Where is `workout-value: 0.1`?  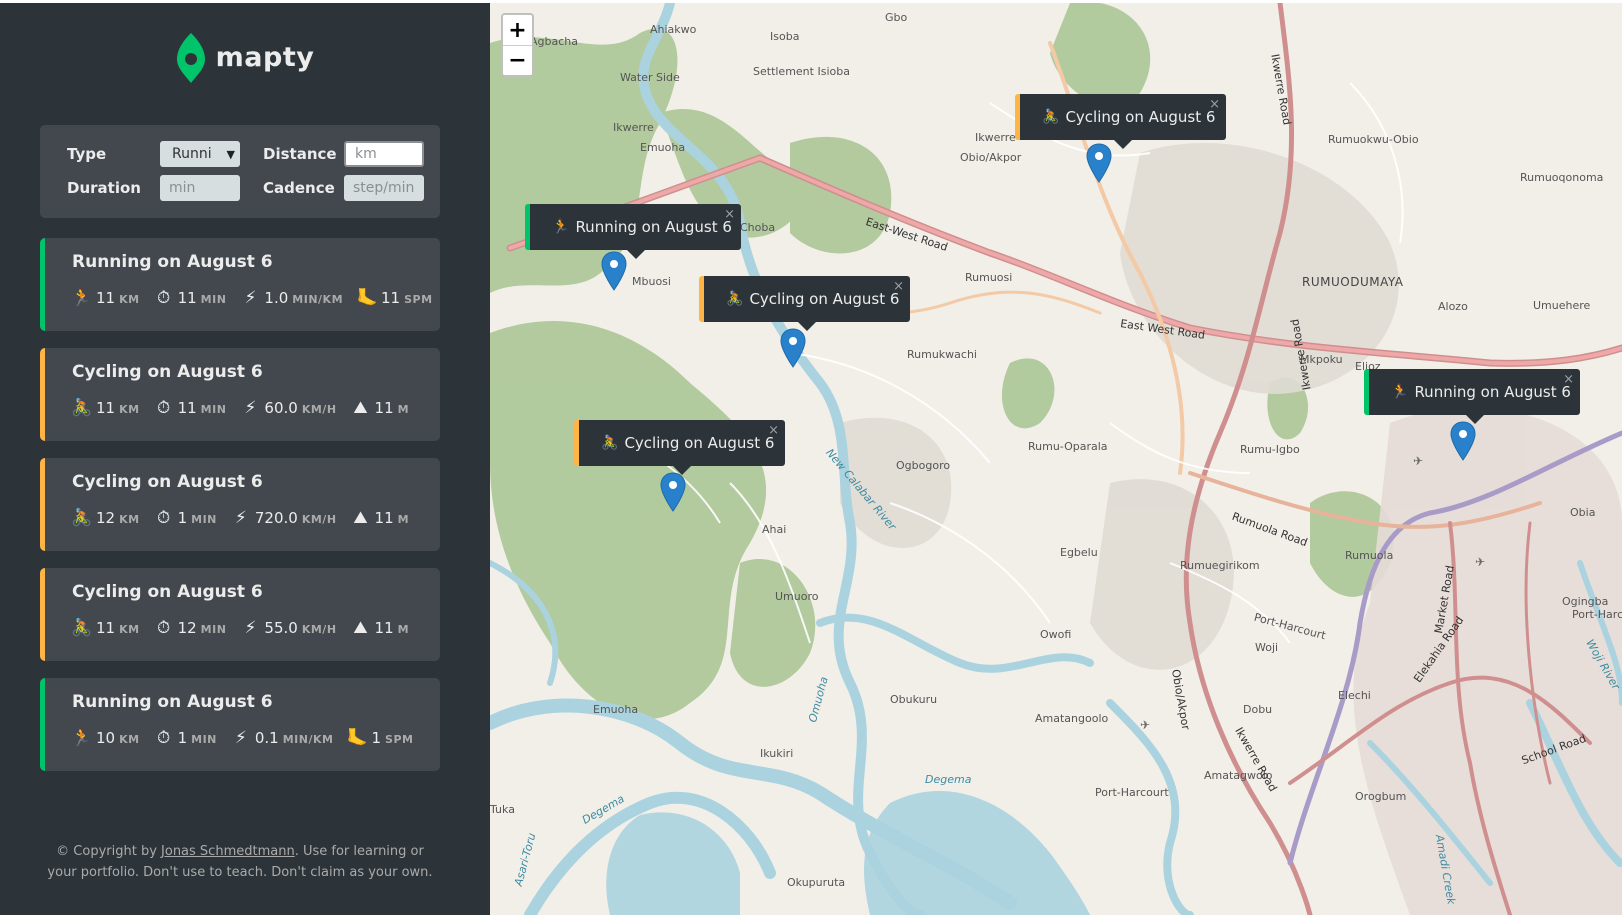 workout-value: 0.1 is located at coordinates (266, 738).